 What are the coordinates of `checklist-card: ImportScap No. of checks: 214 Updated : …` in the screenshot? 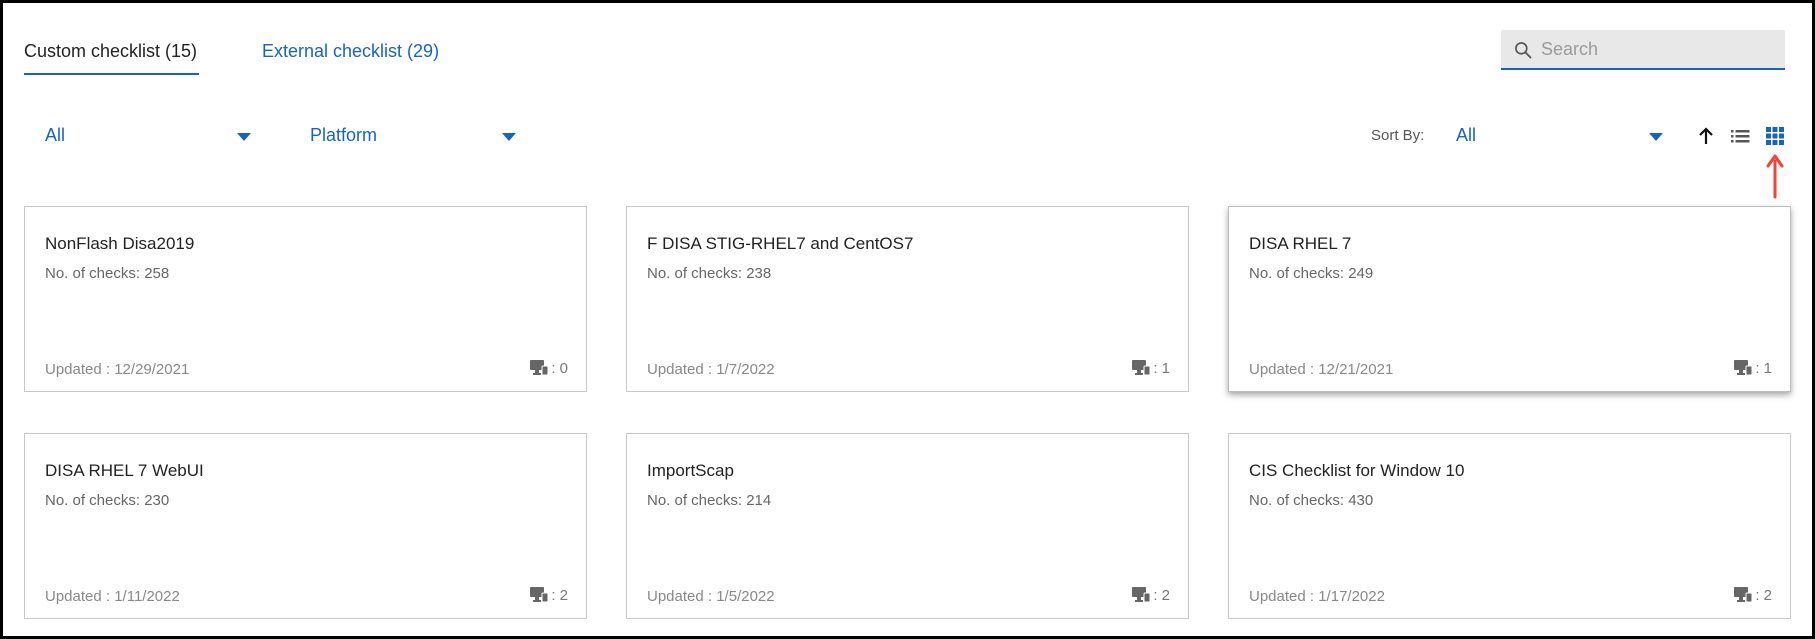 It's located at (907, 526).